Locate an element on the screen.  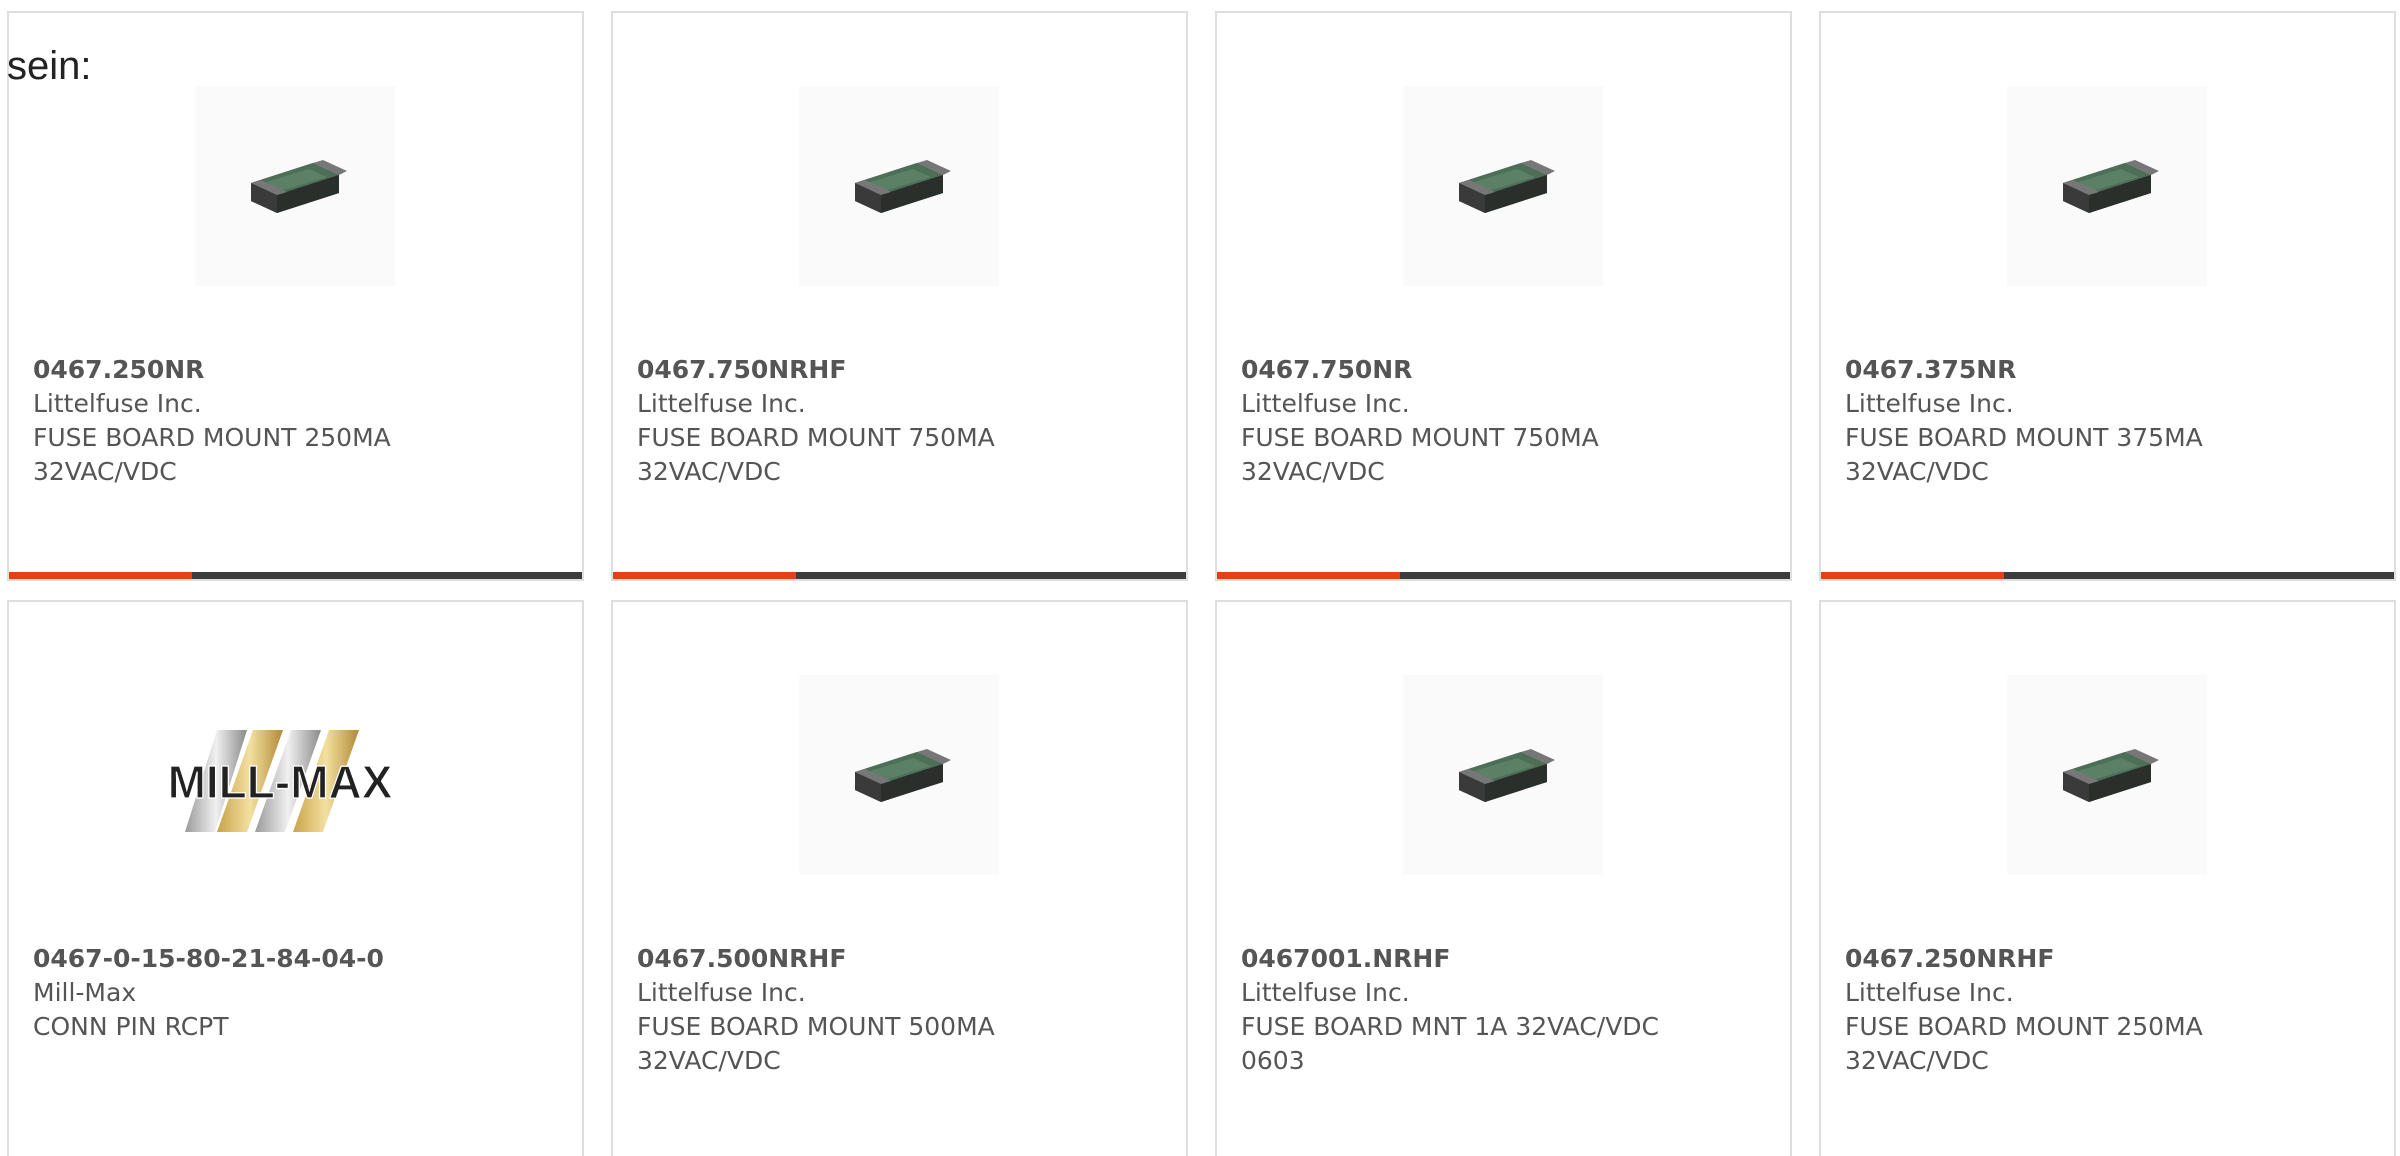
product-description: FUSE BOARD MOUNT 375MA 32VAC/VDC is located at coordinates (2024, 454).